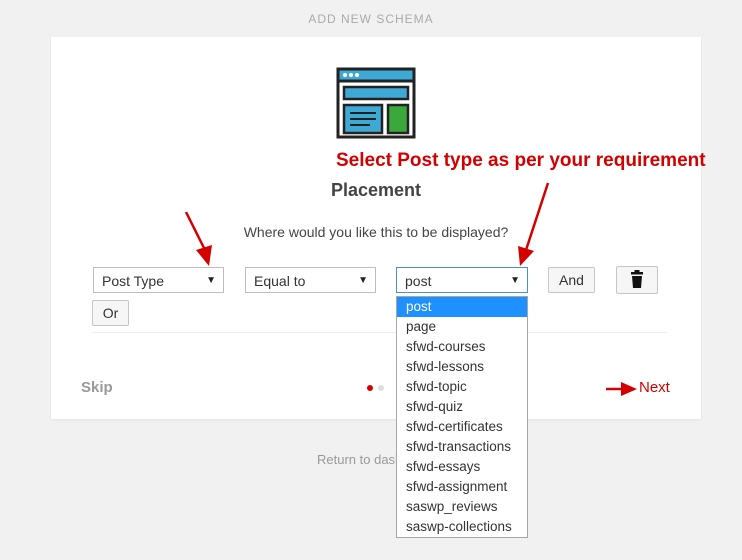  What do you see at coordinates (357, 459) in the screenshot?
I see `return-to-dashboard-link: Return to dasl` at bounding box center [357, 459].